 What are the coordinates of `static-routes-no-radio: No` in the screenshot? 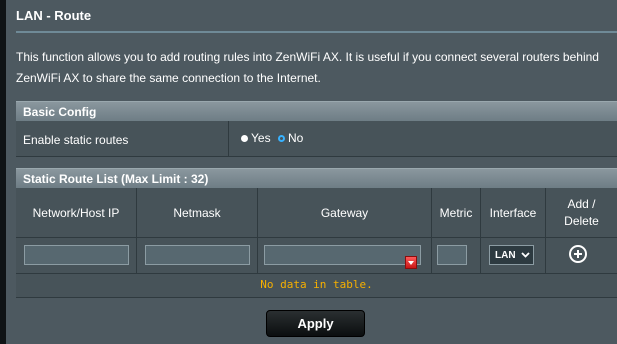 It's located at (290, 138).